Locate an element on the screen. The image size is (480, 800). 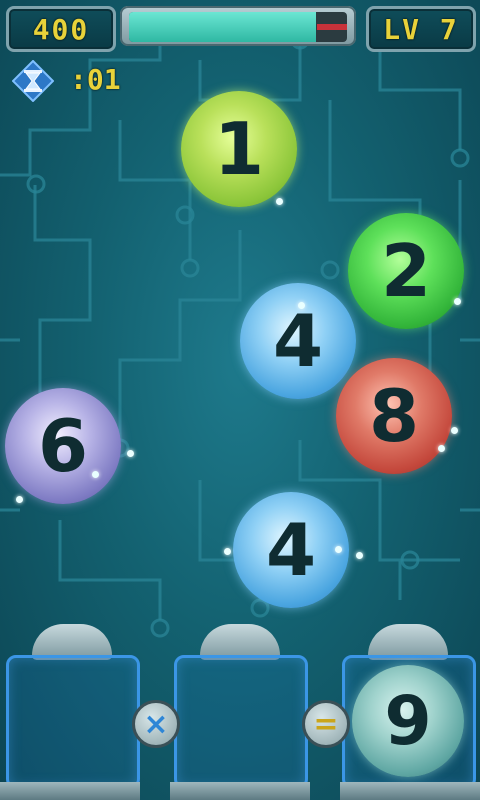
progress-warning-mark is located at coordinates (332, 27).